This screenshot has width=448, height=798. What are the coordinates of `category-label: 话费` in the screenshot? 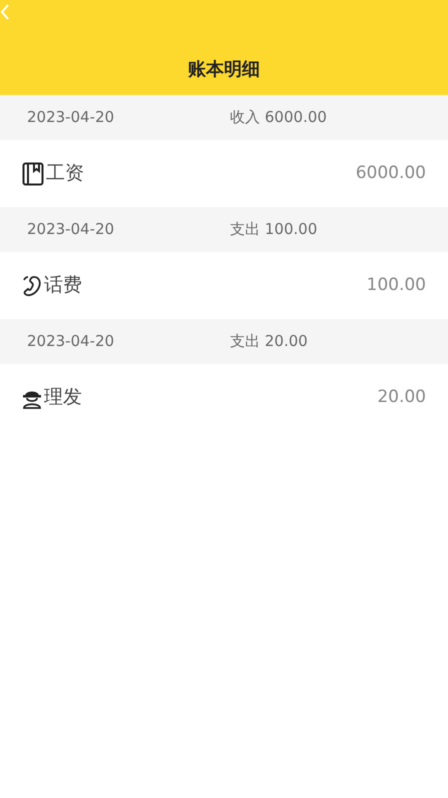 It's located at (63, 285).